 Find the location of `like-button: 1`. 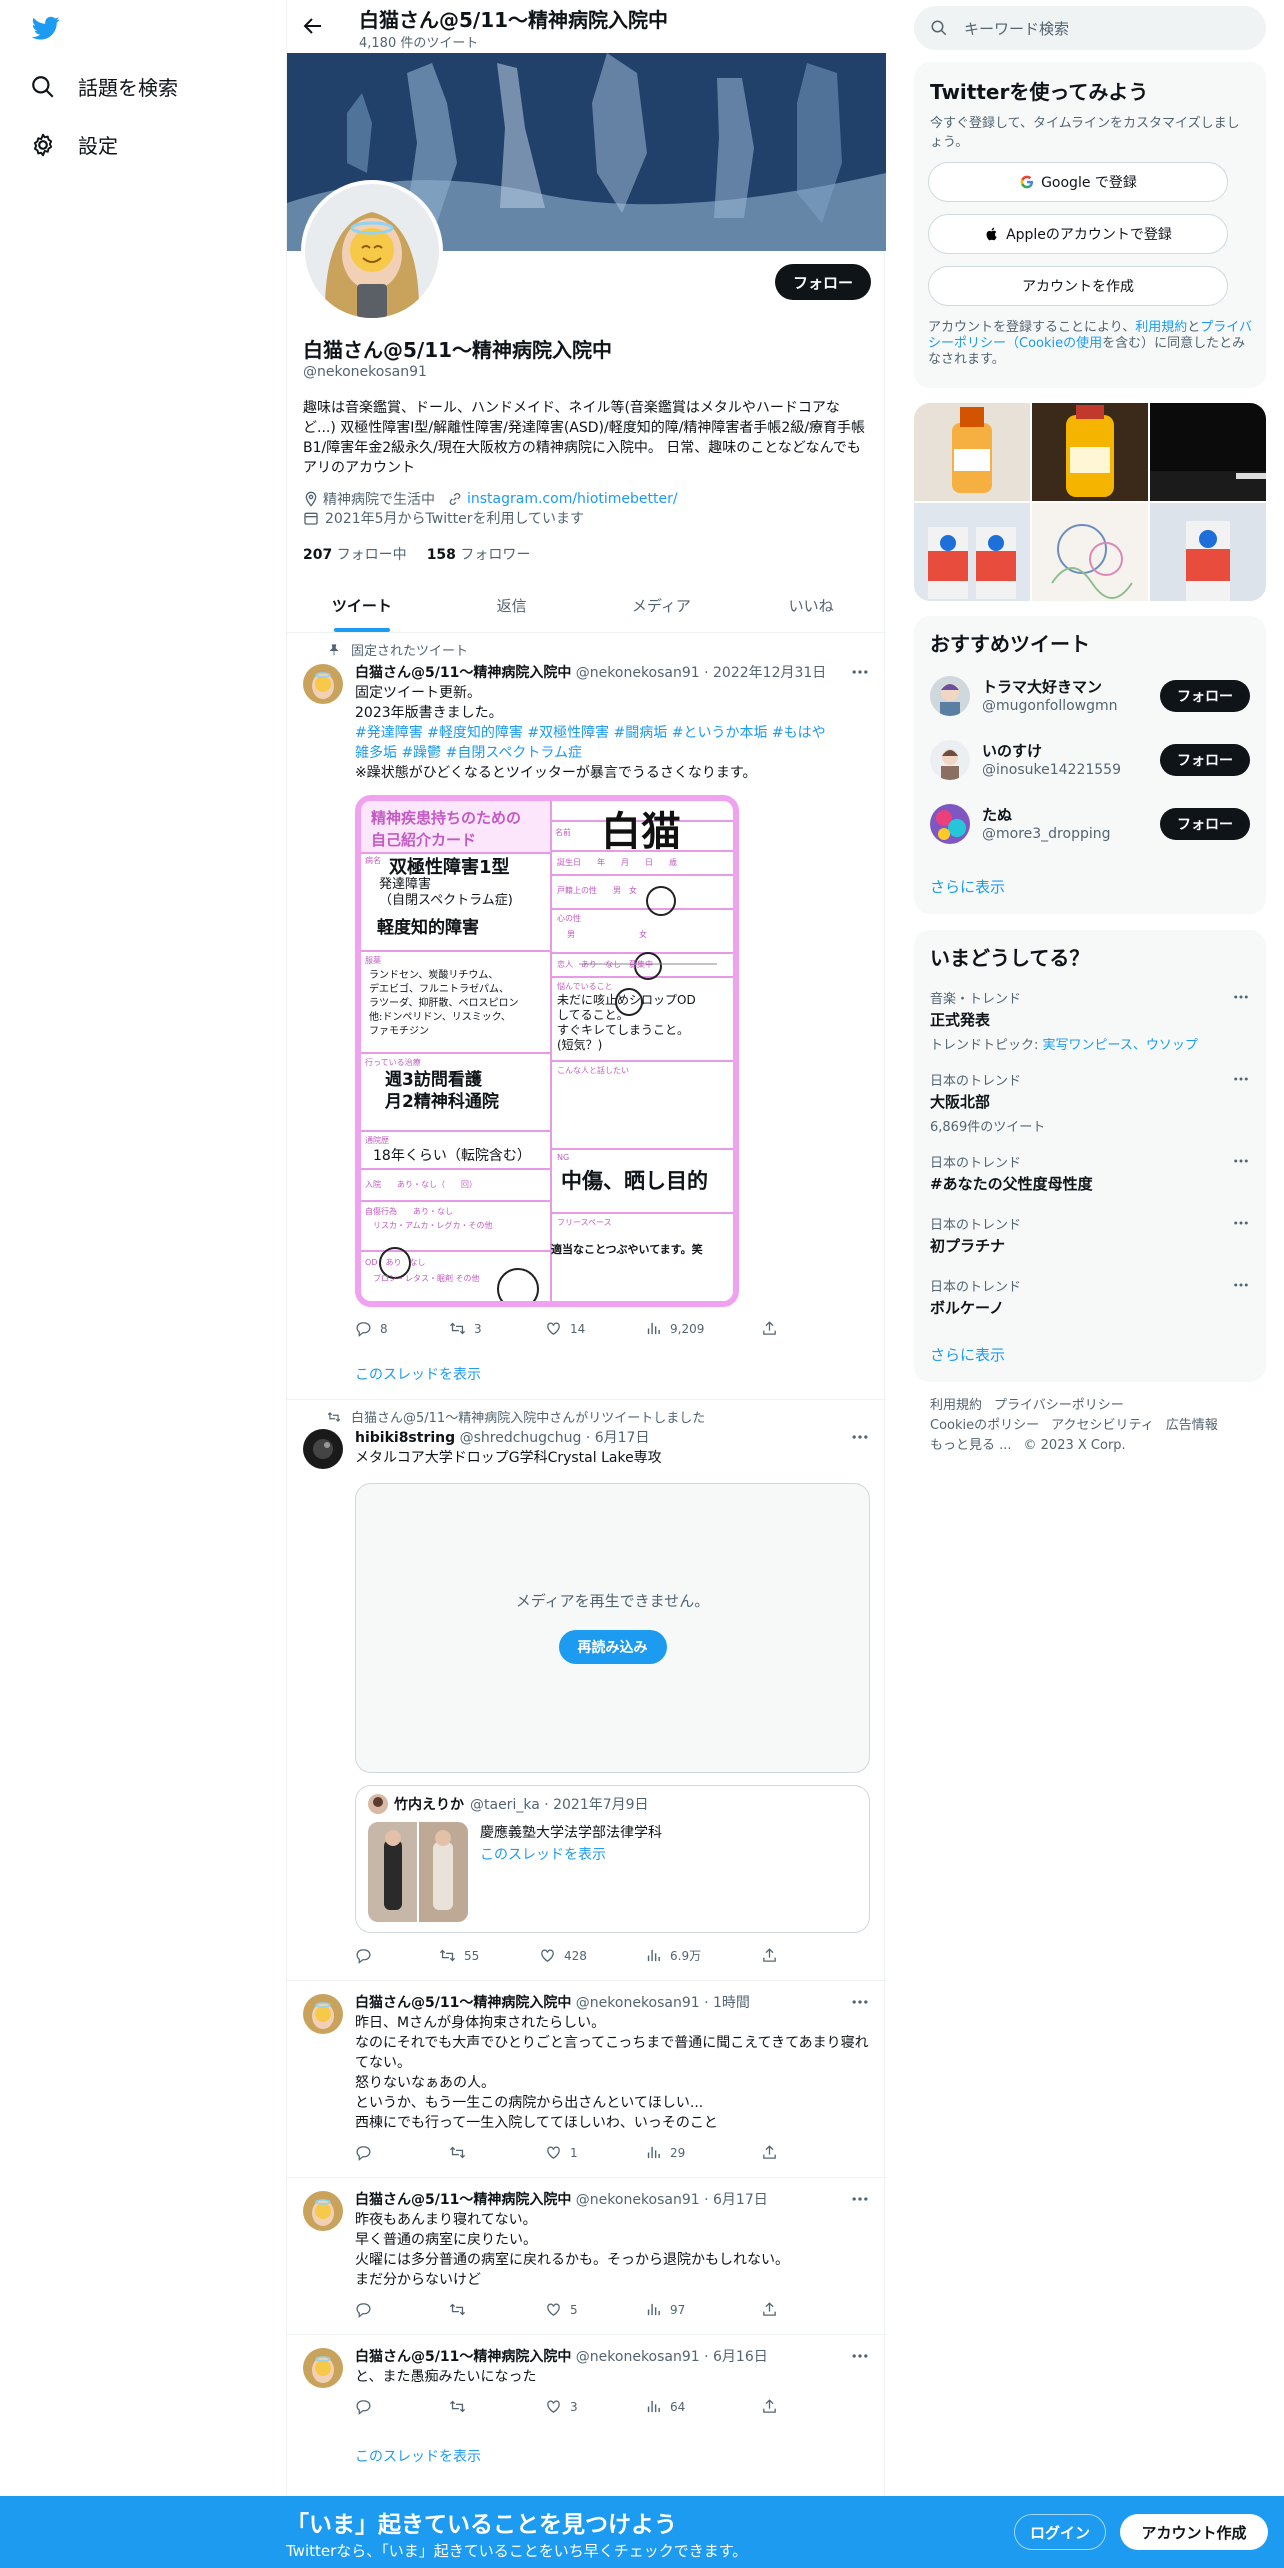

like-button: 1 is located at coordinates (561, 2152).